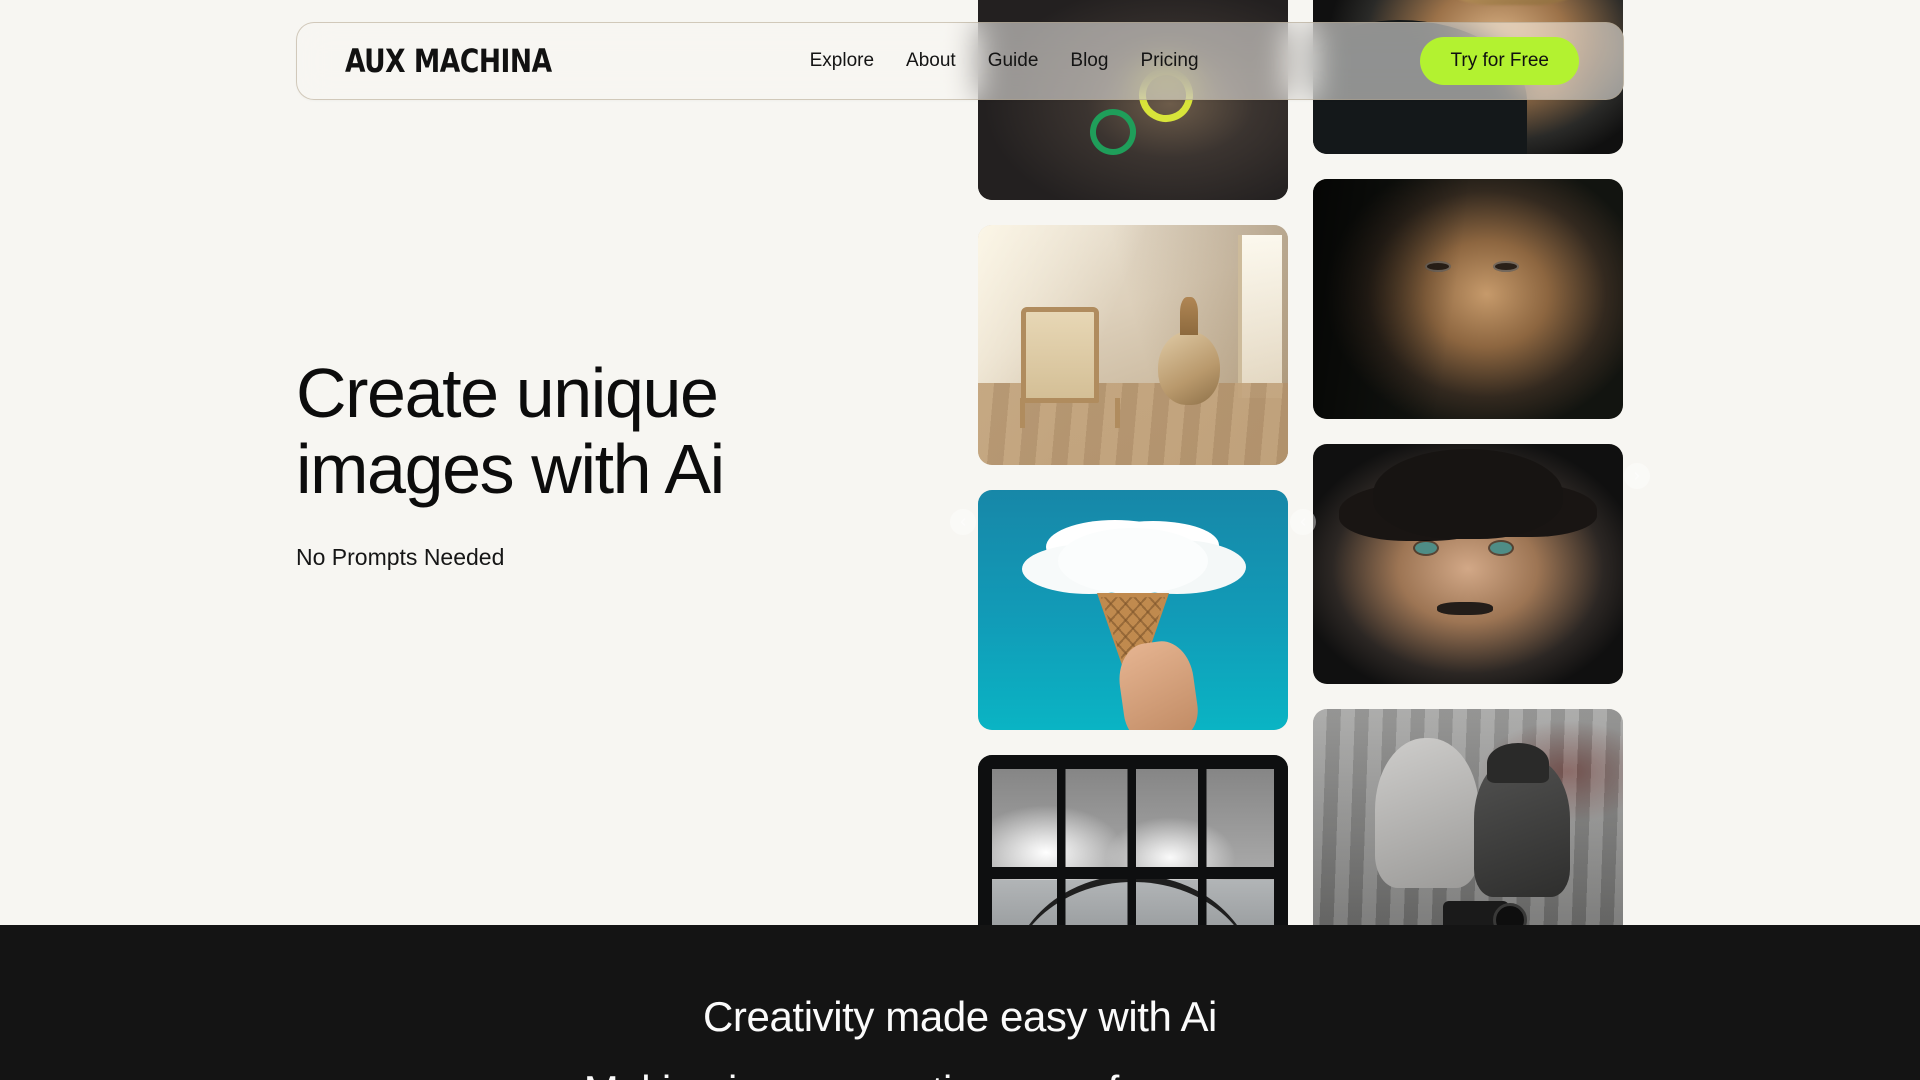  What do you see at coordinates (400, 556) in the screenshot?
I see `hero-subtitle: No Prompts Needed` at bounding box center [400, 556].